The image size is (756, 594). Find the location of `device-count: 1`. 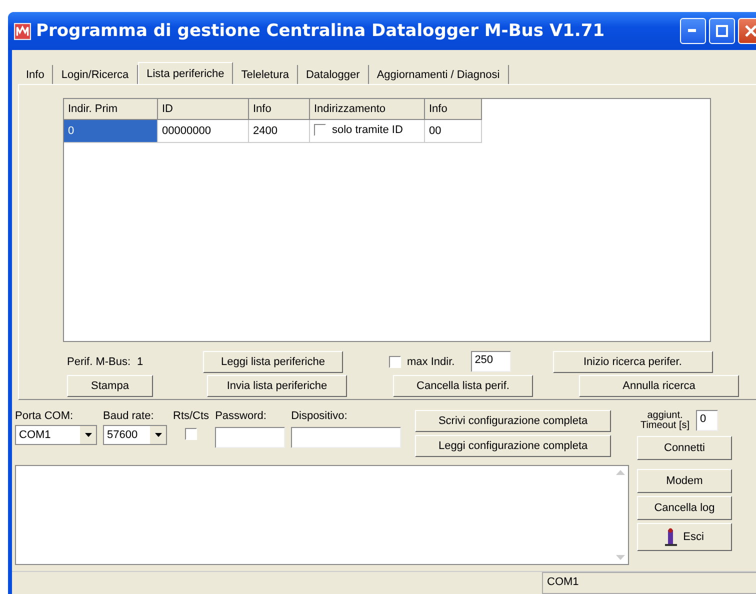

device-count: 1 is located at coordinates (140, 362).